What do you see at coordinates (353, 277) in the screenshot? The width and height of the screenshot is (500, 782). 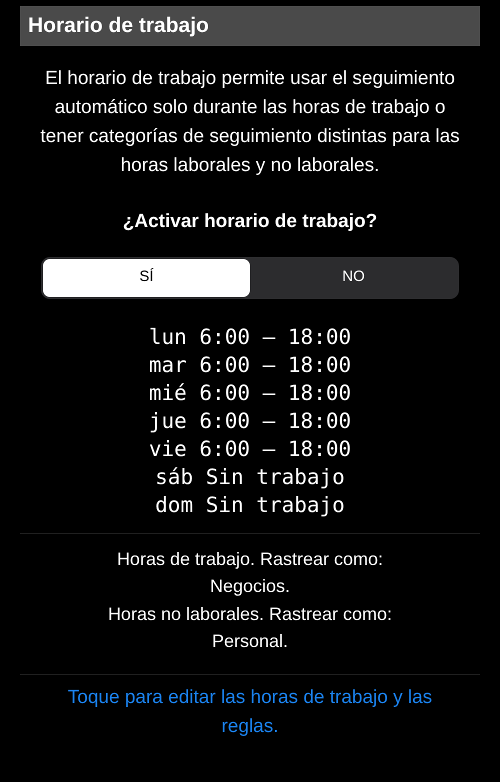 I see `segment-button: NO` at bounding box center [353, 277].